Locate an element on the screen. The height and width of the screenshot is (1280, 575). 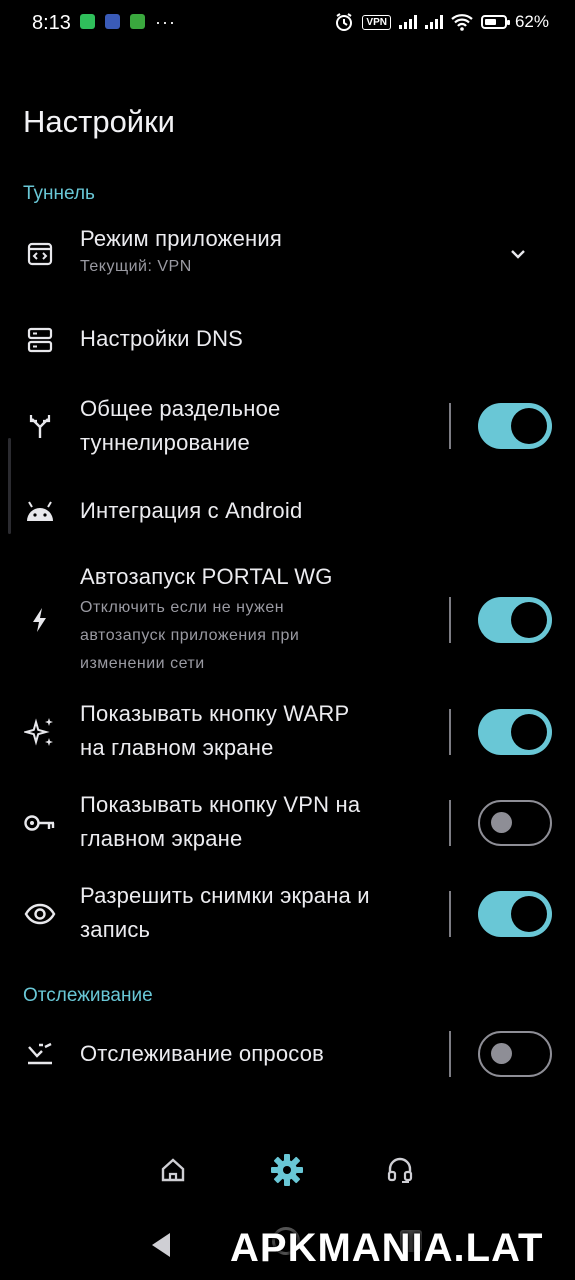
split-tunnel-title-line1: Общее раздельное is located at coordinates (180, 408).